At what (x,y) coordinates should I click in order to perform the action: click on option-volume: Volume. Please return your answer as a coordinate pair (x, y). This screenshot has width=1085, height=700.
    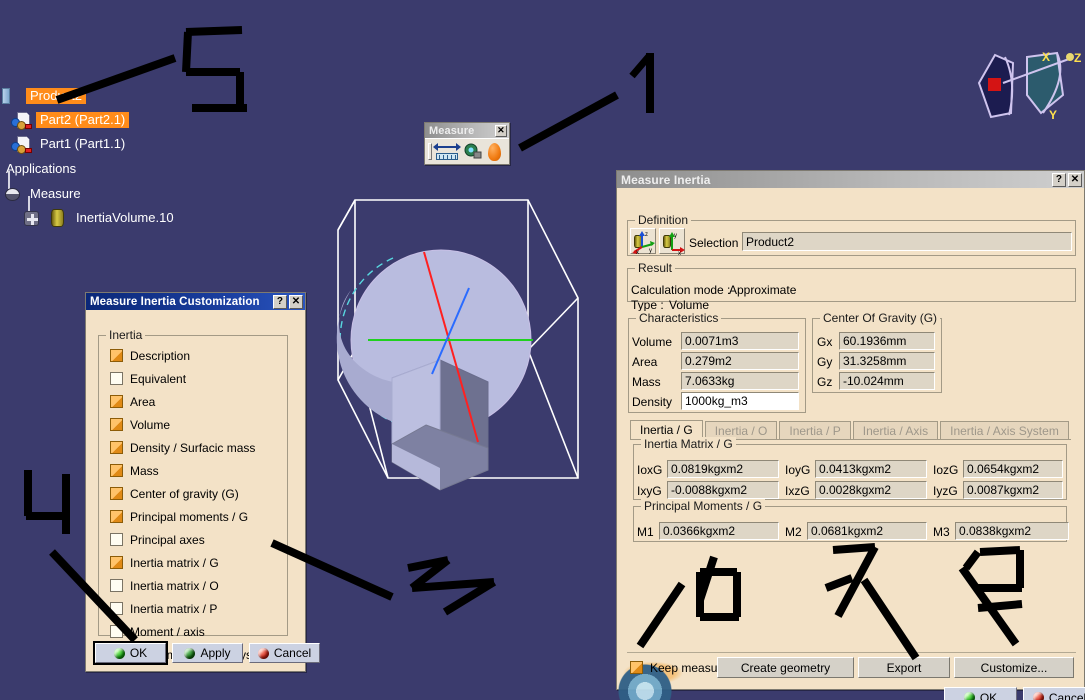
    Looking at the image, I should click on (197, 424).